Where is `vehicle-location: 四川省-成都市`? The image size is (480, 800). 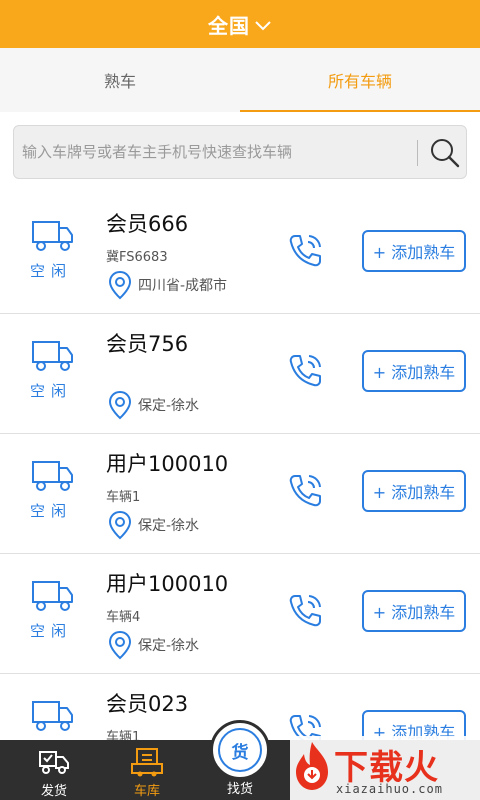 vehicle-location: 四川省-成都市 is located at coordinates (167, 285).